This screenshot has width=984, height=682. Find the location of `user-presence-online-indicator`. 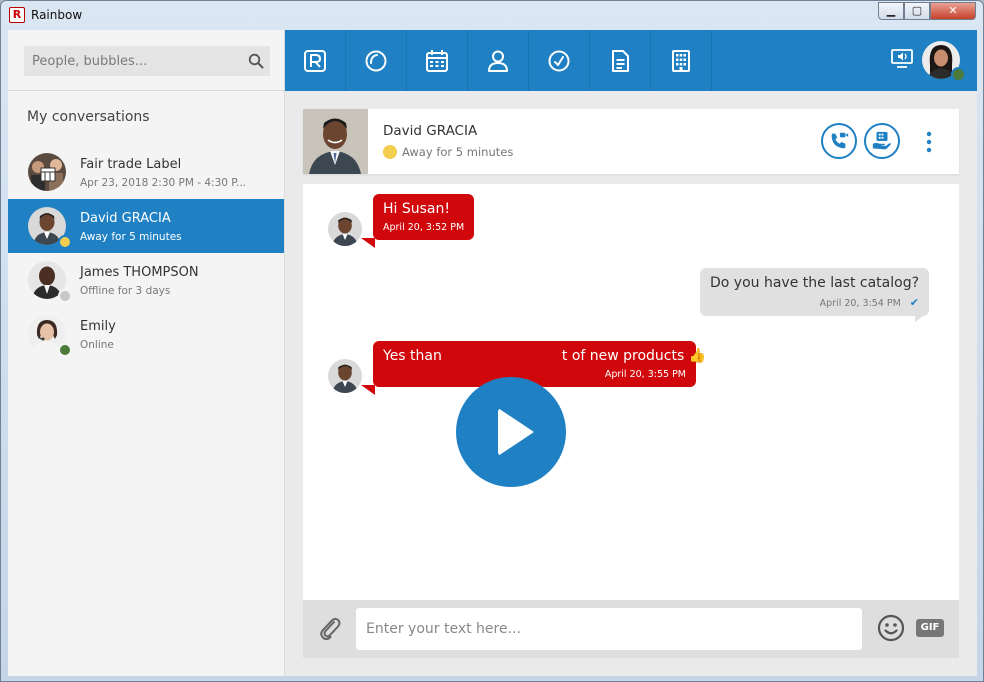

user-presence-online-indicator is located at coordinates (958, 74).